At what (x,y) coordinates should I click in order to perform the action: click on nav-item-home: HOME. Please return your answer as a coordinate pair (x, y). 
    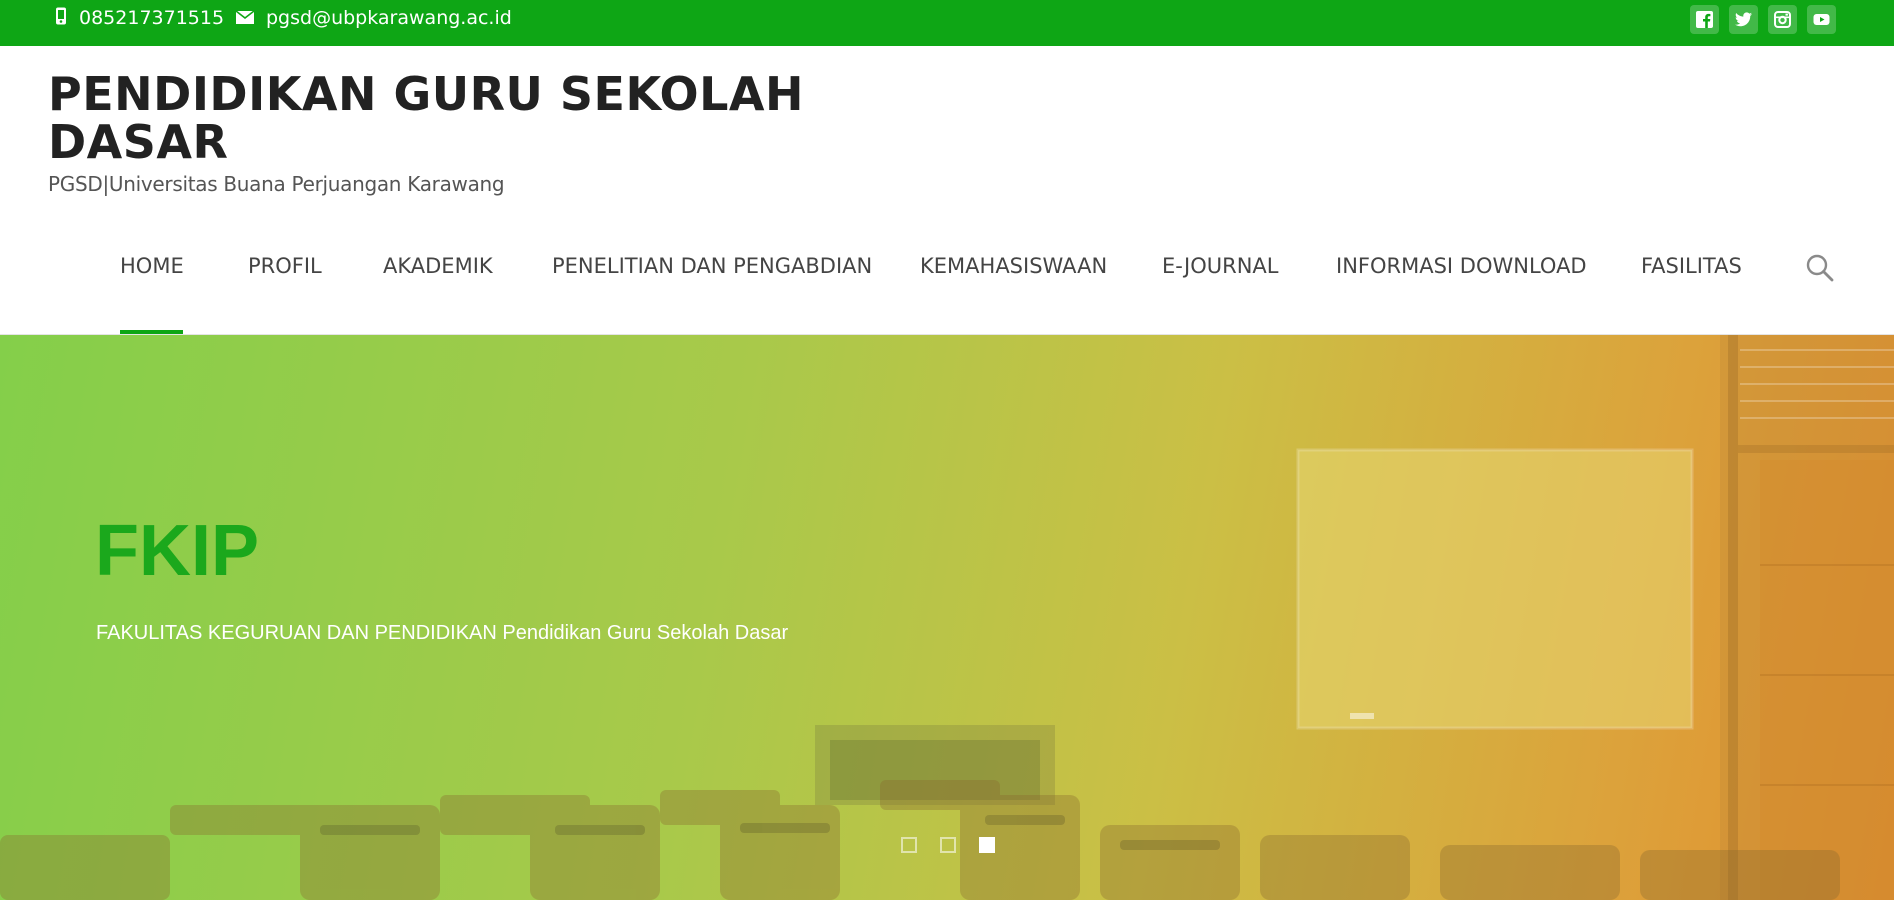
    Looking at the image, I should click on (152, 266).